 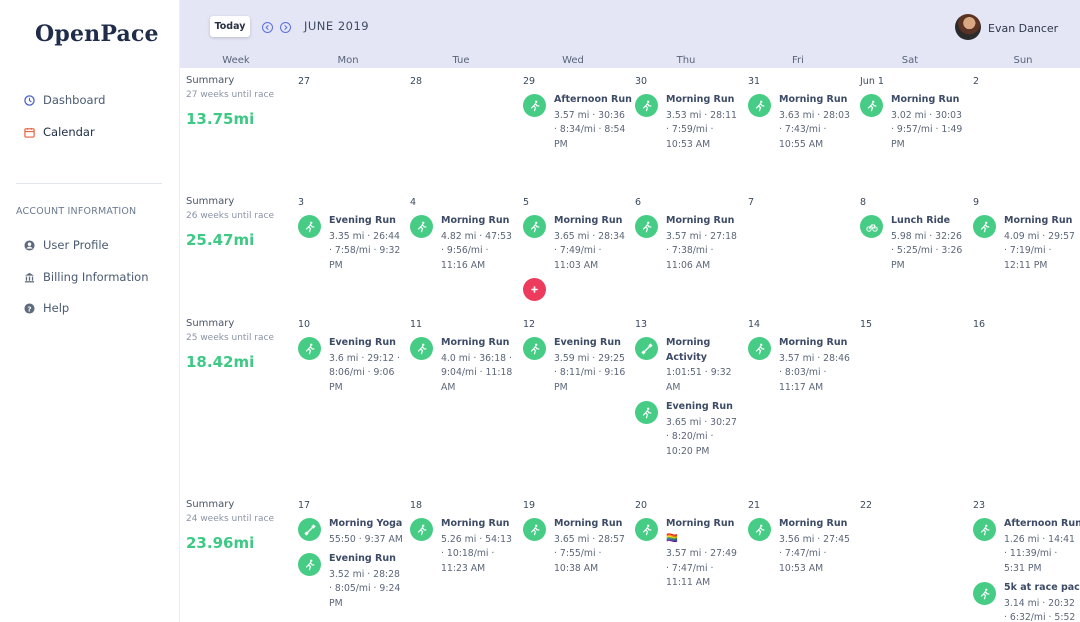 What do you see at coordinates (64, 100) in the screenshot?
I see `sidebar-item-dashboard: Dashboard` at bounding box center [64, 100].